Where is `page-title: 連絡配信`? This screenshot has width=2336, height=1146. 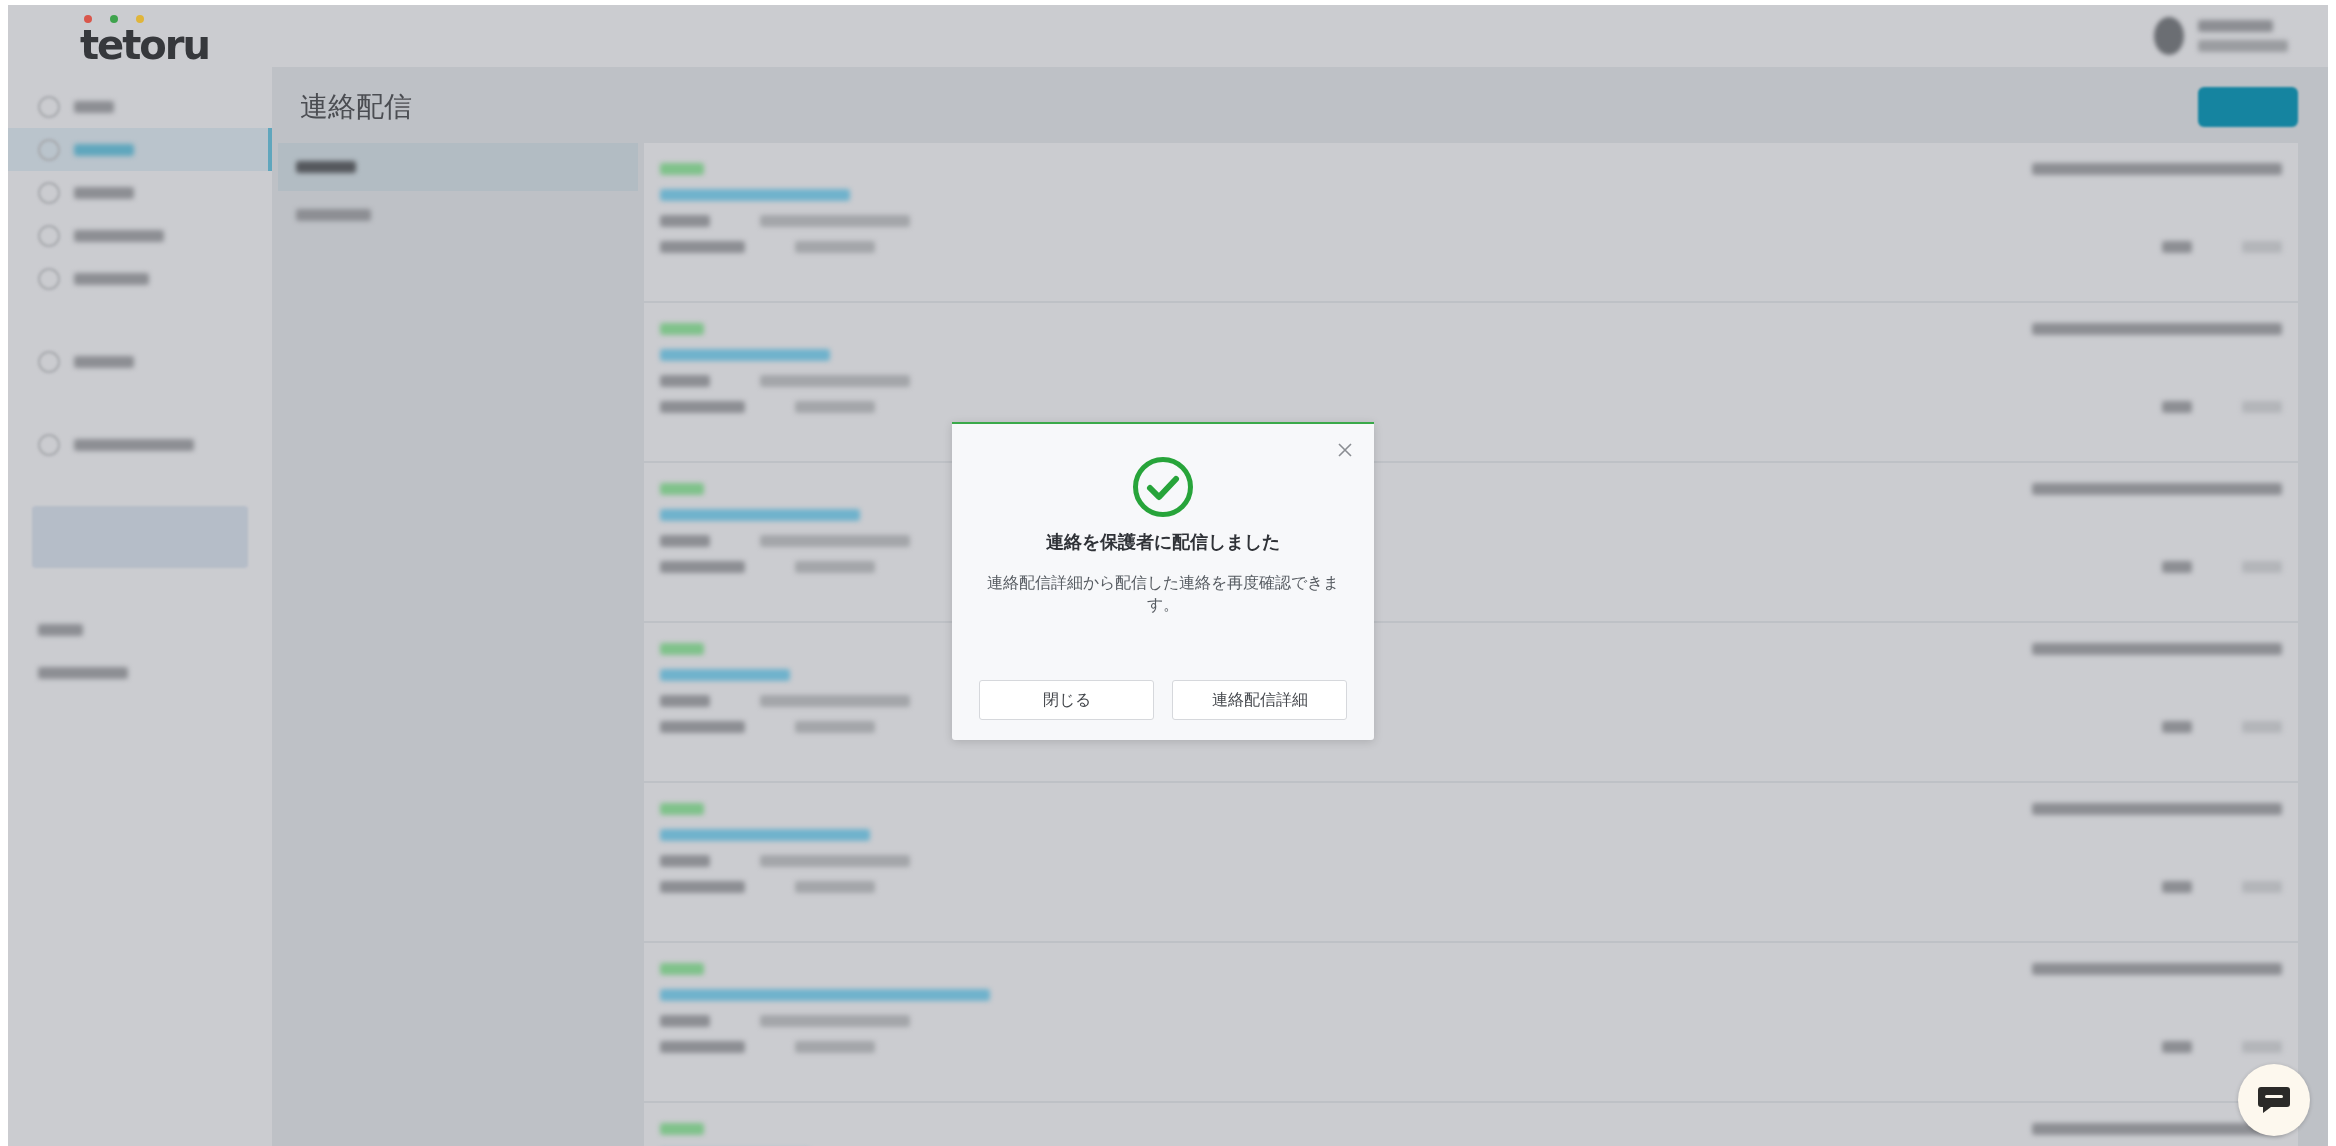
page-title: 連絡配信 is located at coordinates (356, 107).